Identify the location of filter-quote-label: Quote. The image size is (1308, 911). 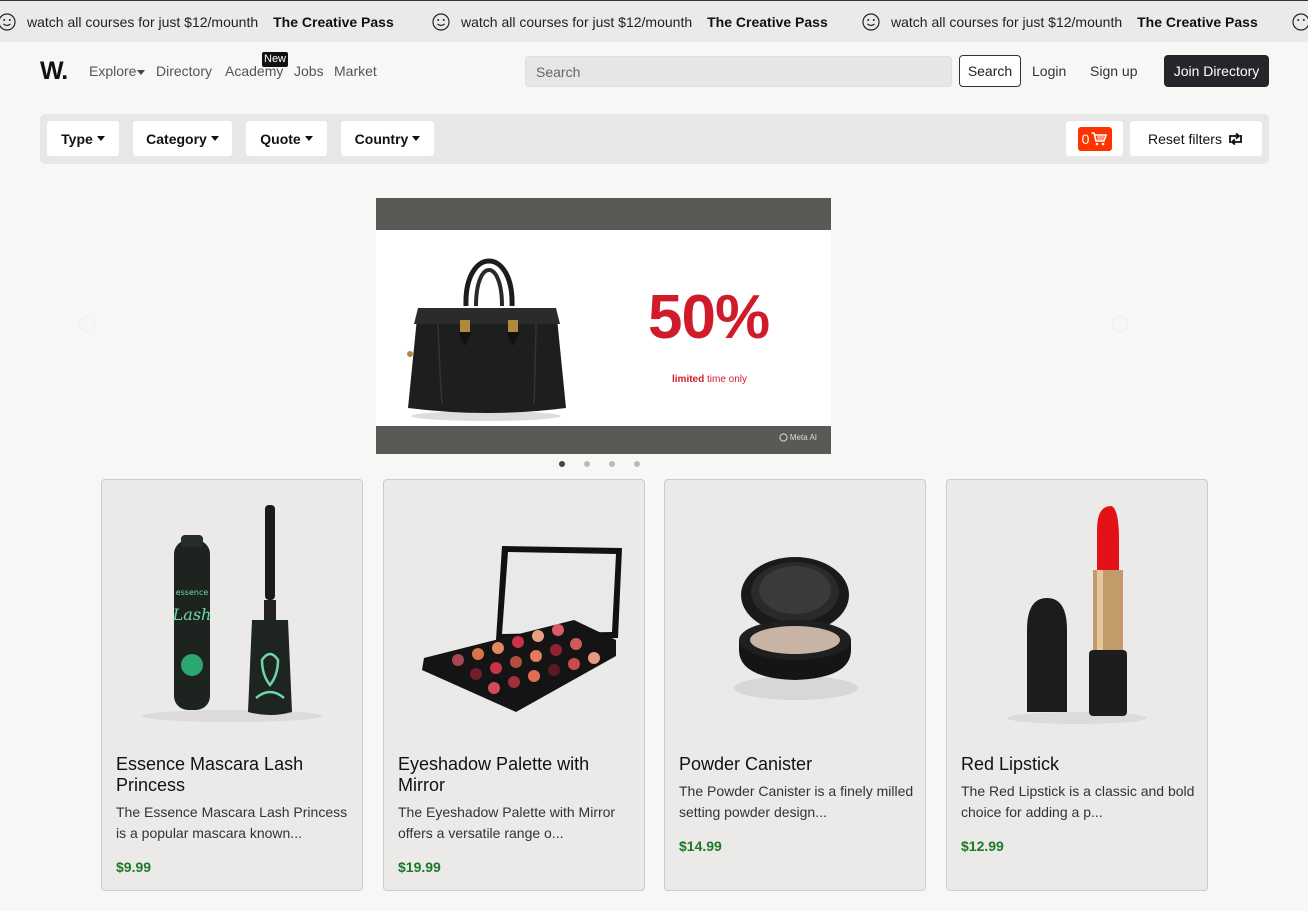
(280, 138).